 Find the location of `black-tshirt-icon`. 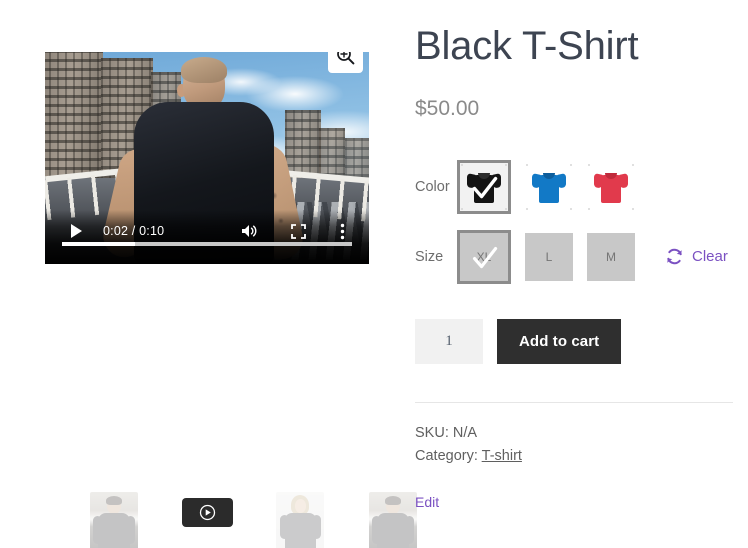

black-tshirt-icon is located at coordinates (484, 187).